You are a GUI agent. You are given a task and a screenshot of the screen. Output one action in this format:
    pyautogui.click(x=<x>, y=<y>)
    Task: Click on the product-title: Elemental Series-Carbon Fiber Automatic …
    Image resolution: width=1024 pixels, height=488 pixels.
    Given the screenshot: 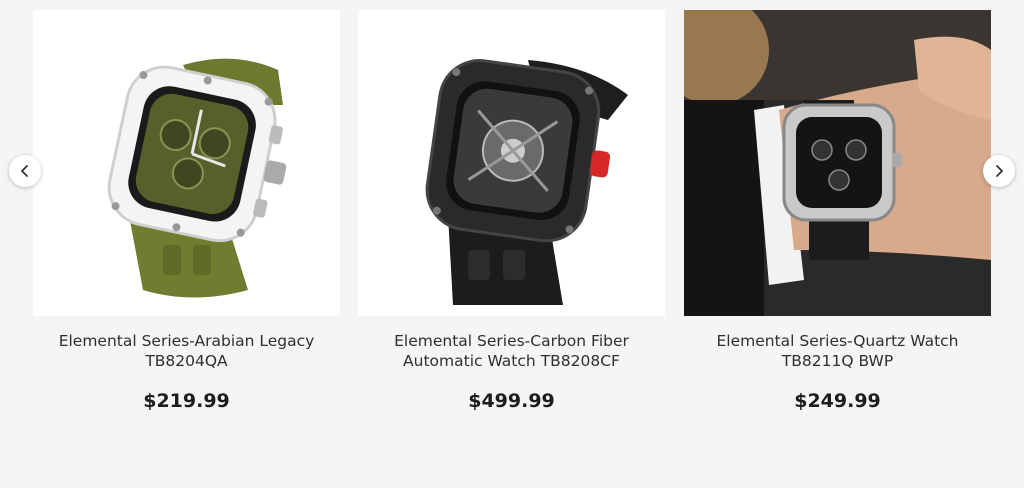 What is the action you would take?
    pyautogui.click(x=511, y=352)
    